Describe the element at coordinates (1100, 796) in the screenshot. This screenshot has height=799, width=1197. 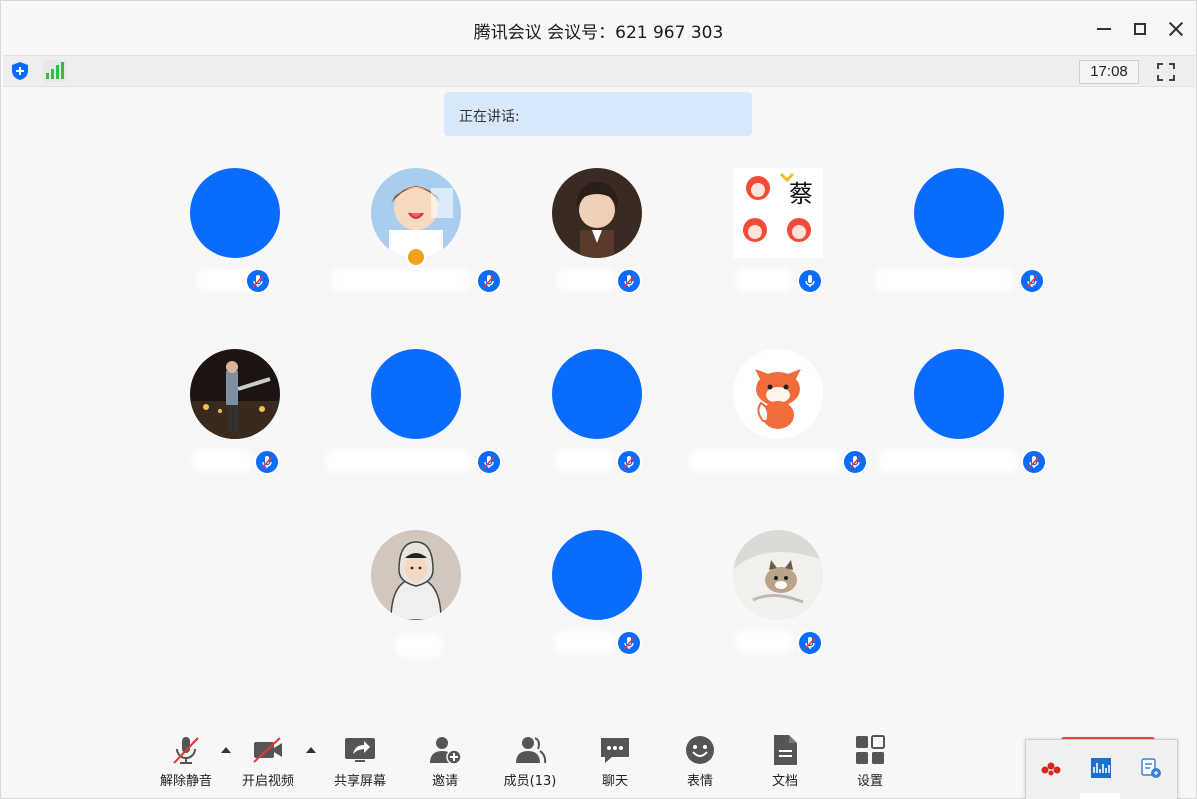
I see `tray-tab-indicator` at that location.